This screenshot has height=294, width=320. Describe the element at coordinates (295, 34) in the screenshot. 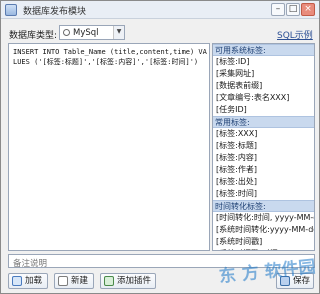

I see `sql-example-link: SQL示例` at that location.